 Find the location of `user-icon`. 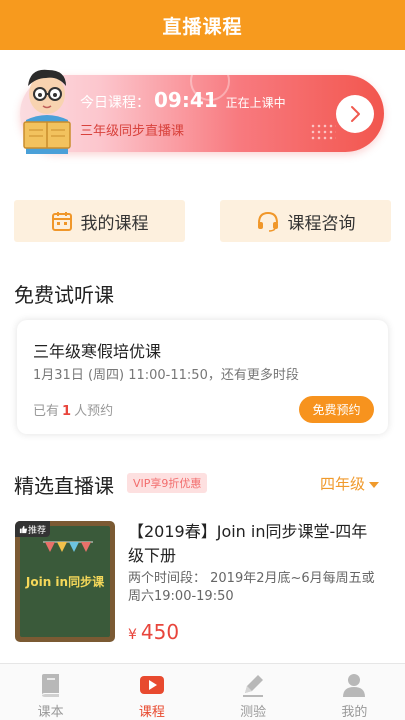

user-icon is located at coordinates (354, 685).